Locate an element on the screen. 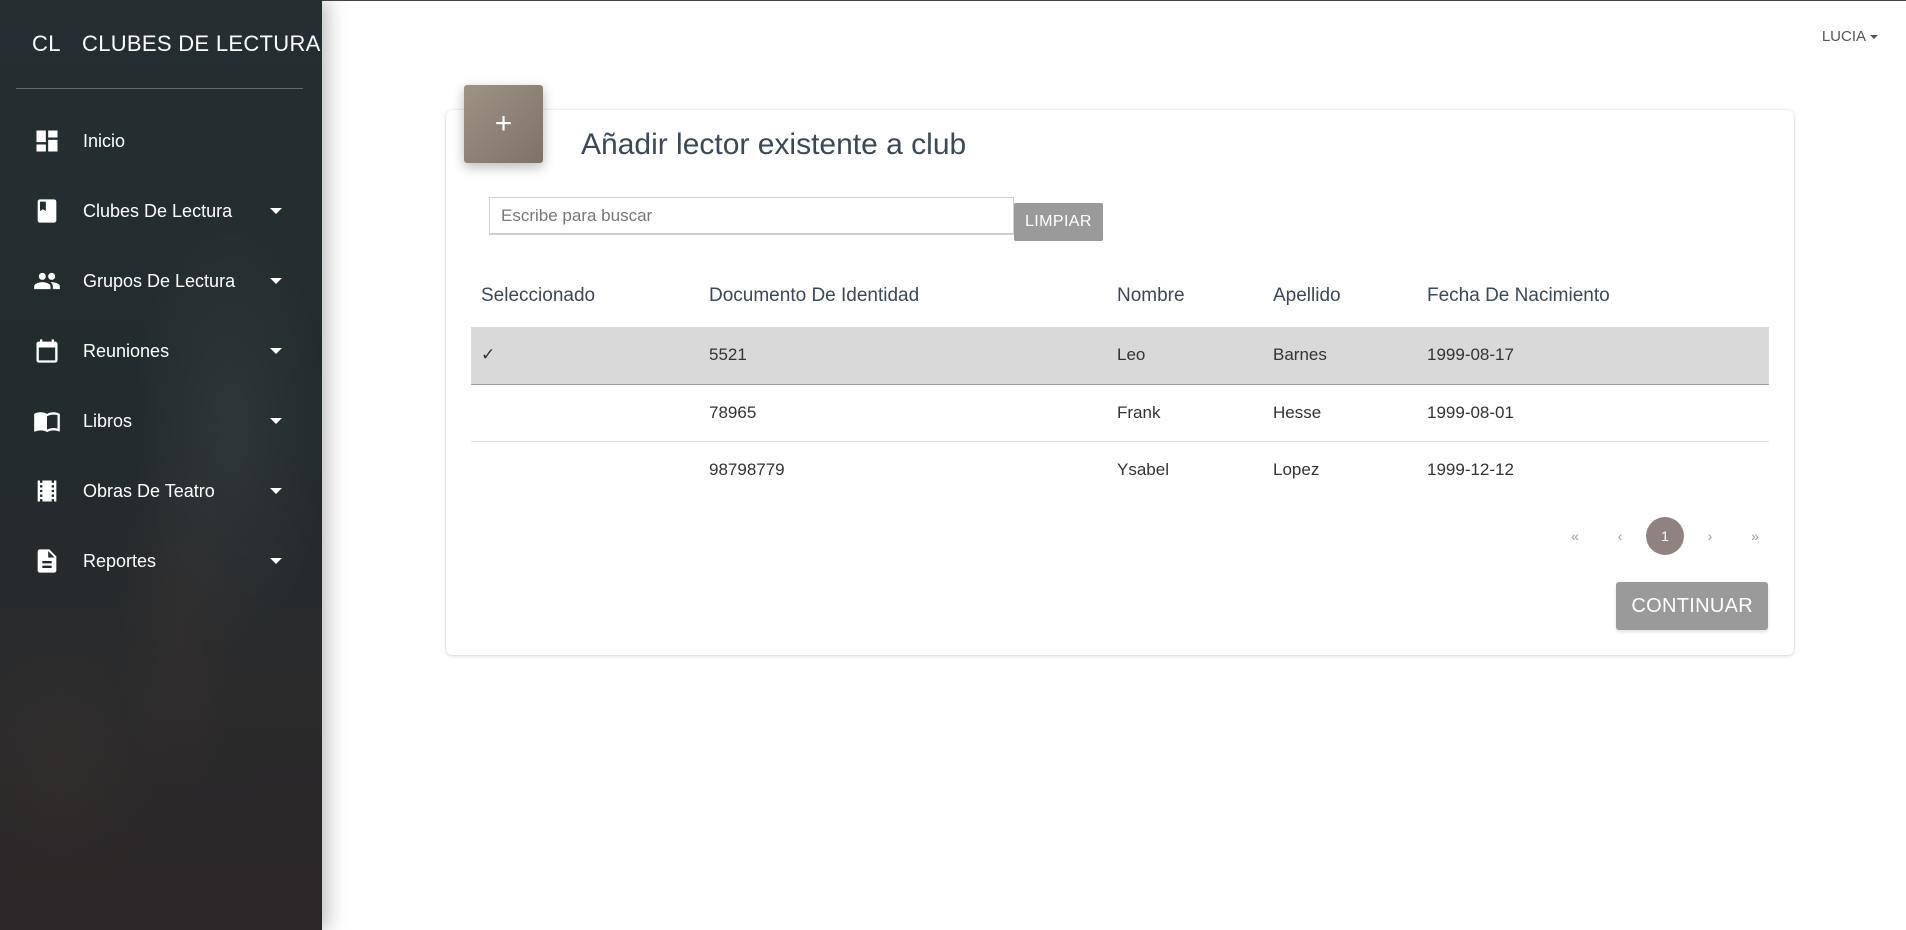 This screenshot has height=930, width=1906. page-title: Añadir lector existente a club is located at coordinates (774, 144).